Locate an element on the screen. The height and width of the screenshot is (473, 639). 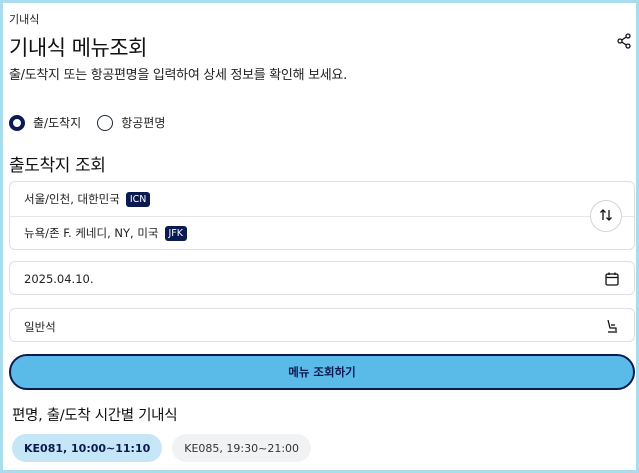
radio-flight-number-indicator is located at coordinates (105, 122).